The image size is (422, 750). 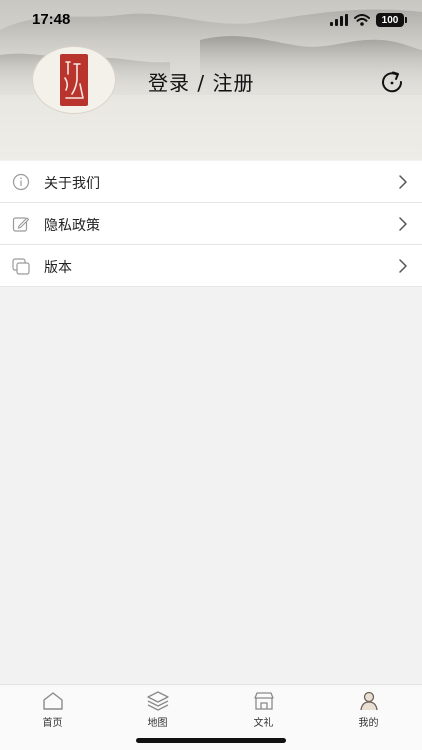 I want to click on status-icons: 100, so click(x=368, y=20).